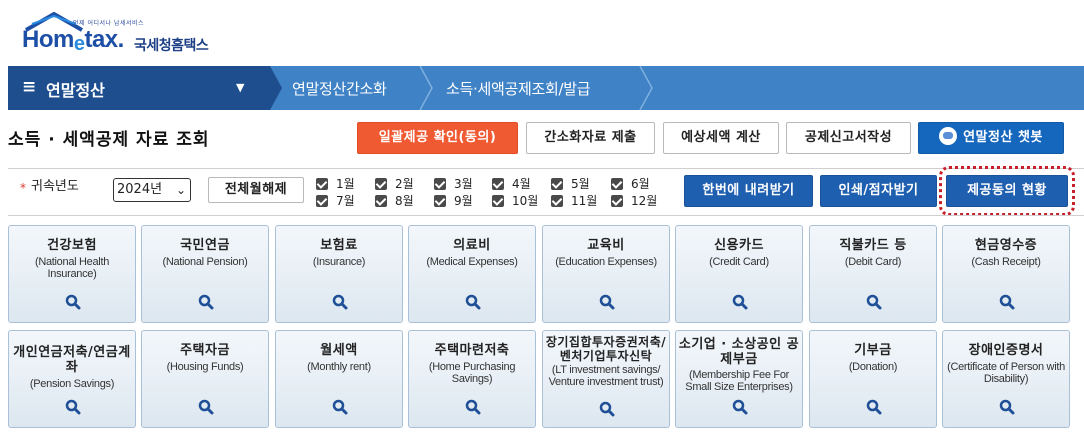 This screenshot has width=1084, height=442. What do you see at coordinates (180, 190) in the screenshot?
I see `chevron-down-icon: ⌄` at bounding box center [180, 190].